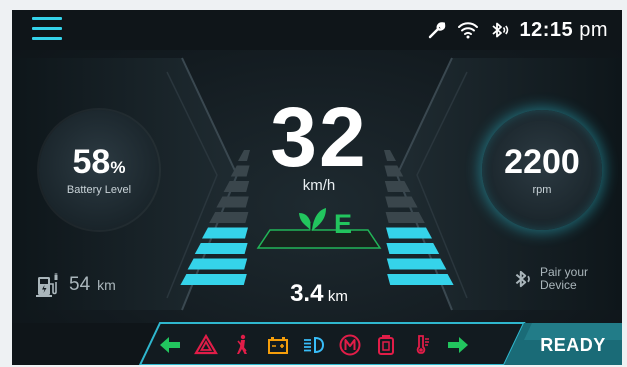 The image size is (627, 367). Describe the element at coordinates (80, 284) in the screenshot. I see `range-value: 54` at that location.